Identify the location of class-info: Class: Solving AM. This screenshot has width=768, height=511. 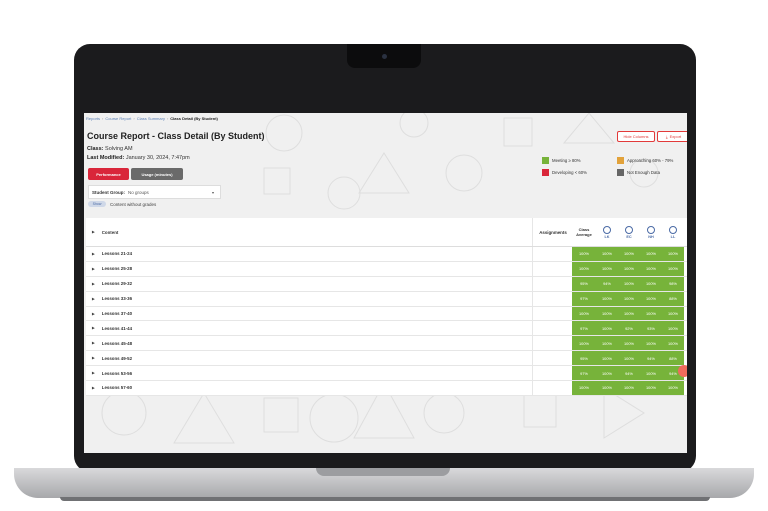
(110, 149).